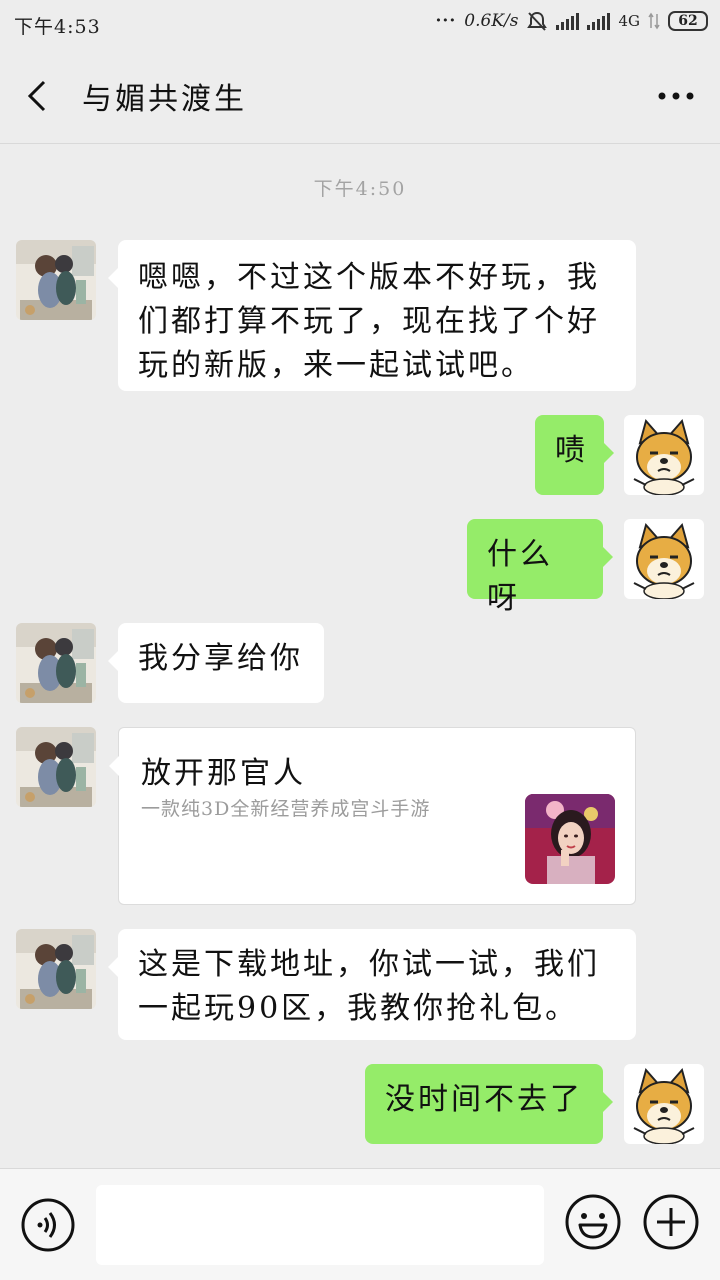 Image resolution: width=720 pixels, height=1280 pixels. I want to click on shared-app-card: 放开那官人 一款纯3D全新经营养成宫斗手游, so click(372, 816).